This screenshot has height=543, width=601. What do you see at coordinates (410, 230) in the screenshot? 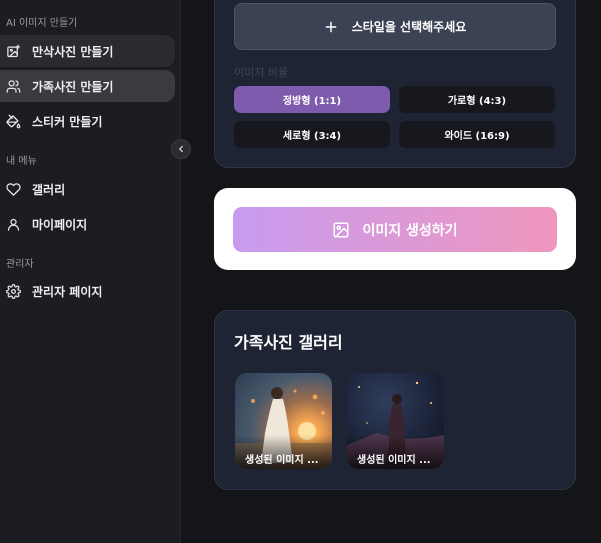
I see `generate-label: 이미지 생성하기` at bounding box center [410, 230].